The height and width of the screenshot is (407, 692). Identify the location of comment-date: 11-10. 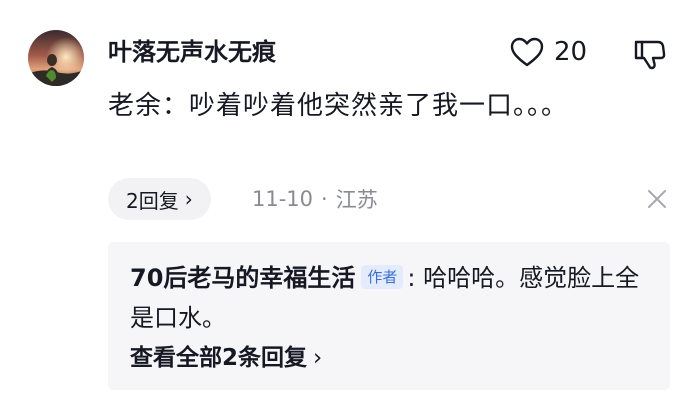
(283, 199).